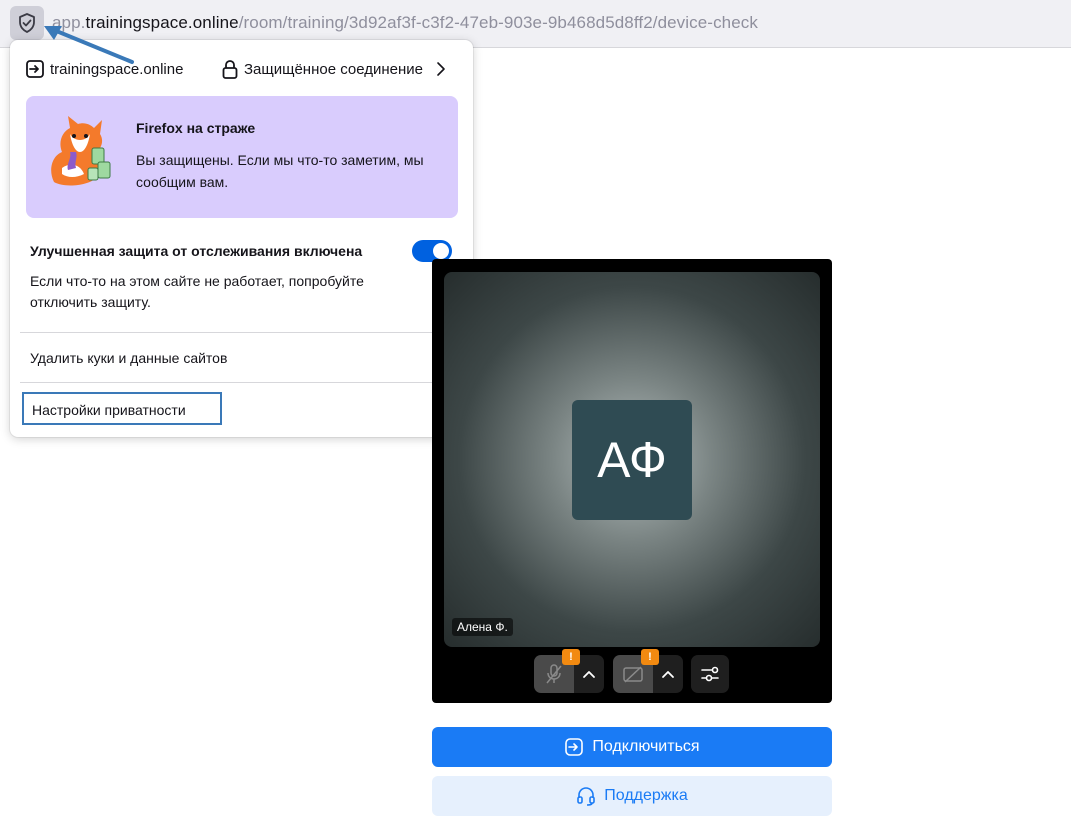 Image resolution: width=1071 pixels, height=837 pixels. What do you see at coordinates (646, 746) in the screenshot?
I see `connect-button-label: Подключиться` at bounding box center [646, 746].